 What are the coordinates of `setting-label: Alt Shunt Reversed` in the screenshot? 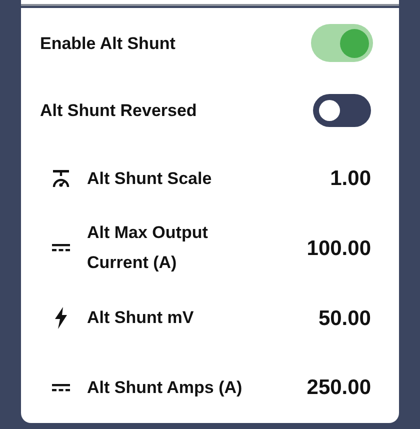 It's located at (118, 111).